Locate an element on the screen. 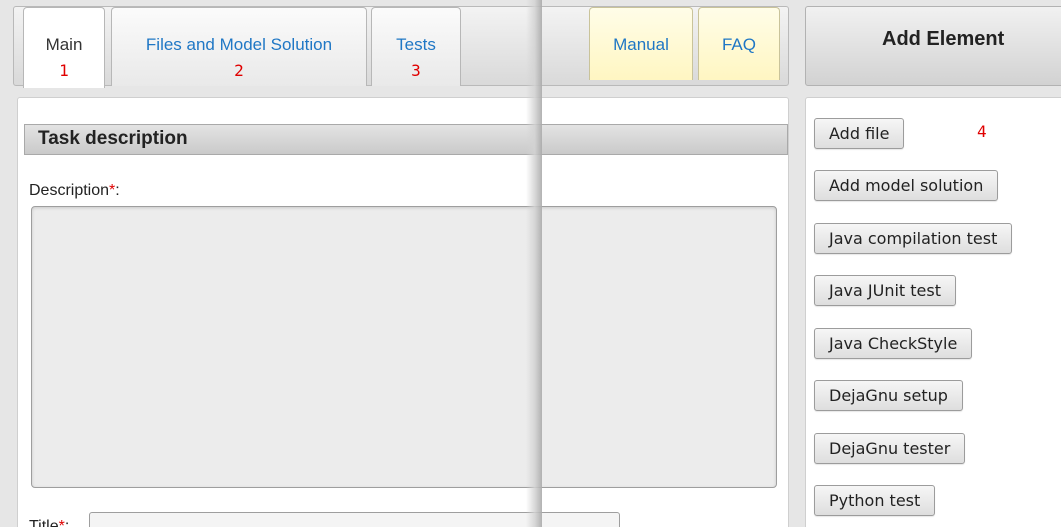 Image resolution: width=1061 pixels, height=527 pixels. description-label-text: Description is located at coordinates (69, 190).